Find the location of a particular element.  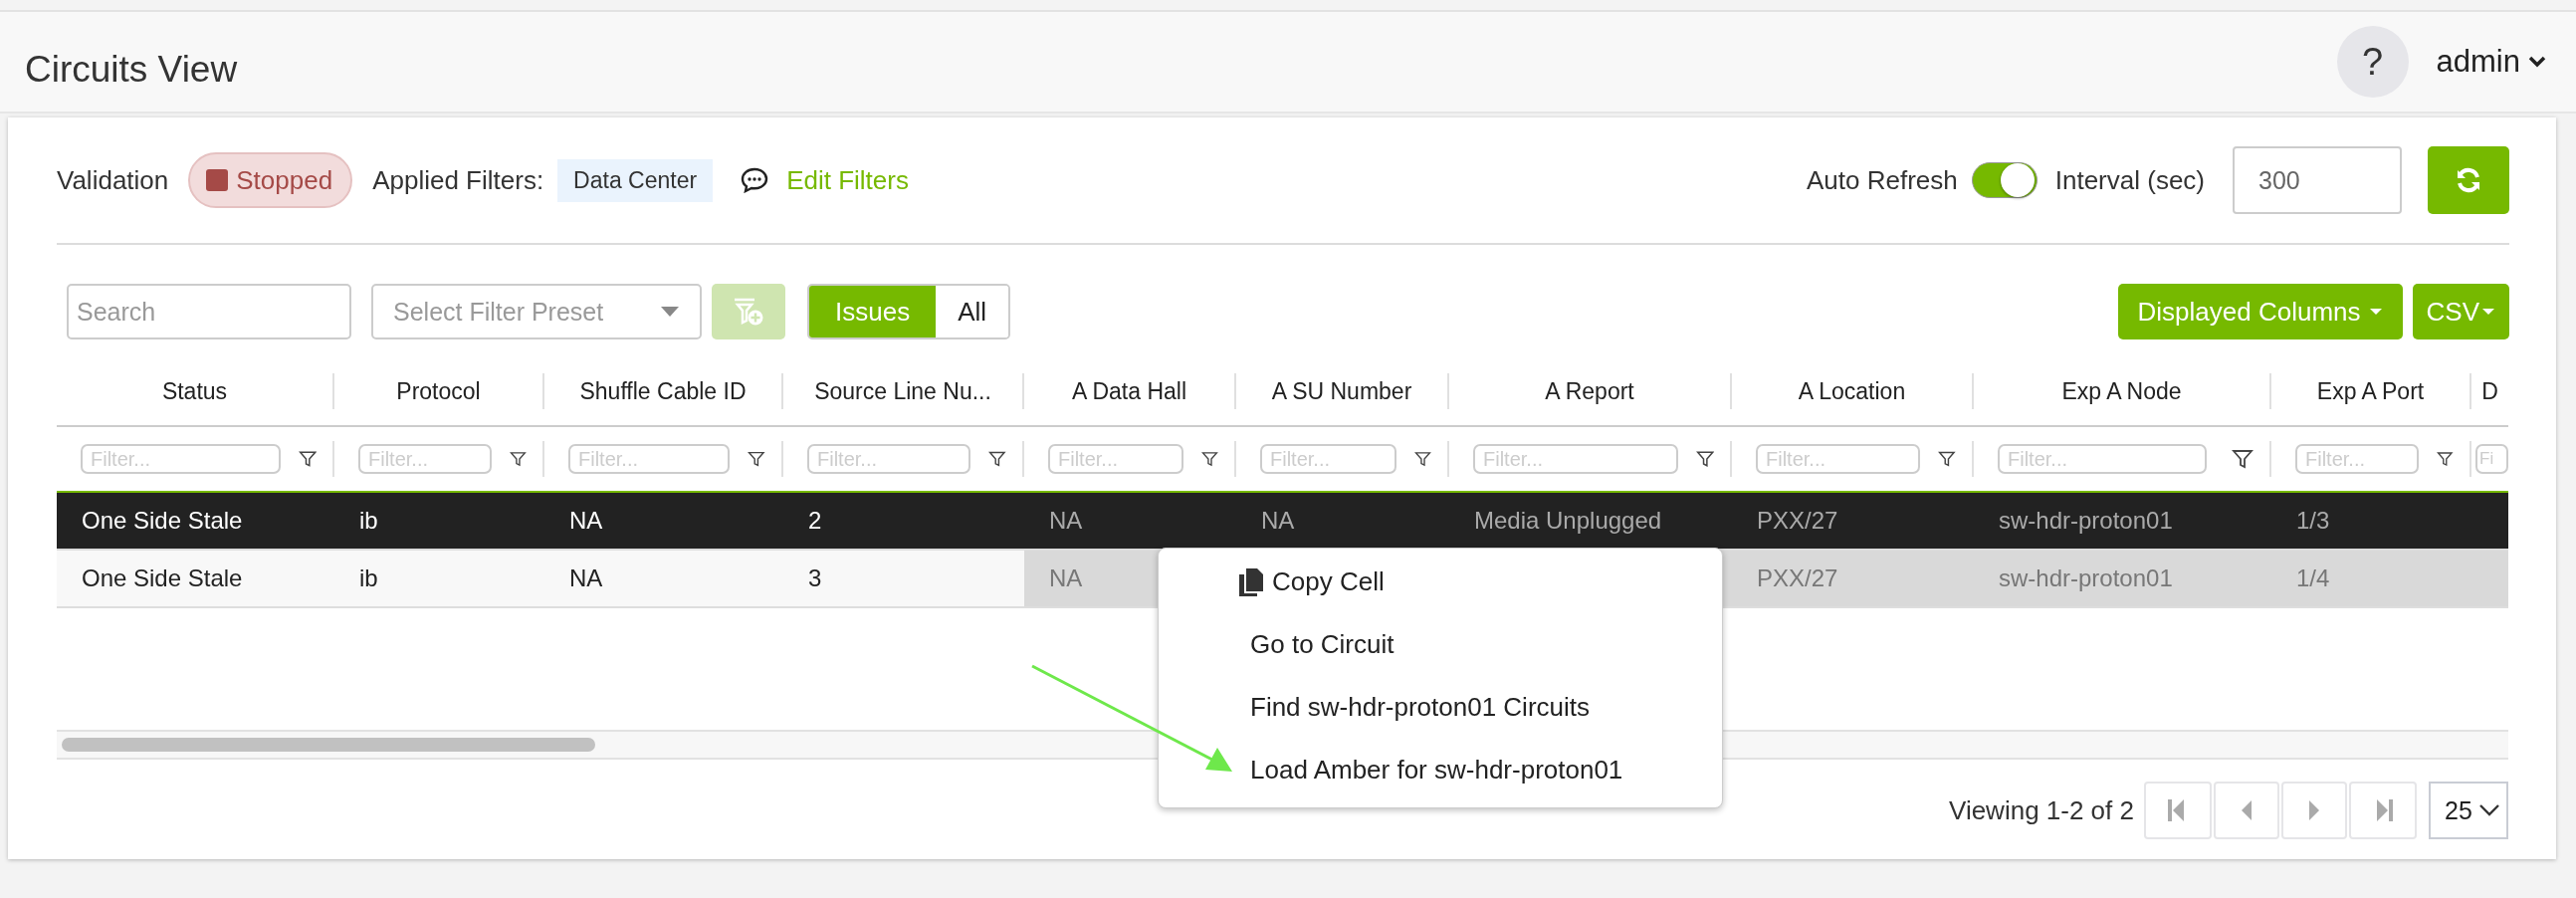

table-cell: Media Unplugged is located at coordinates (1590, 521).